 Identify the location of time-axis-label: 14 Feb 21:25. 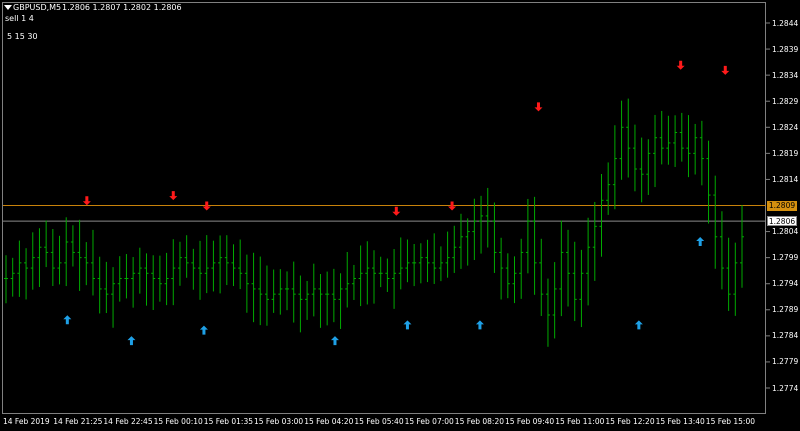
(78, 421).